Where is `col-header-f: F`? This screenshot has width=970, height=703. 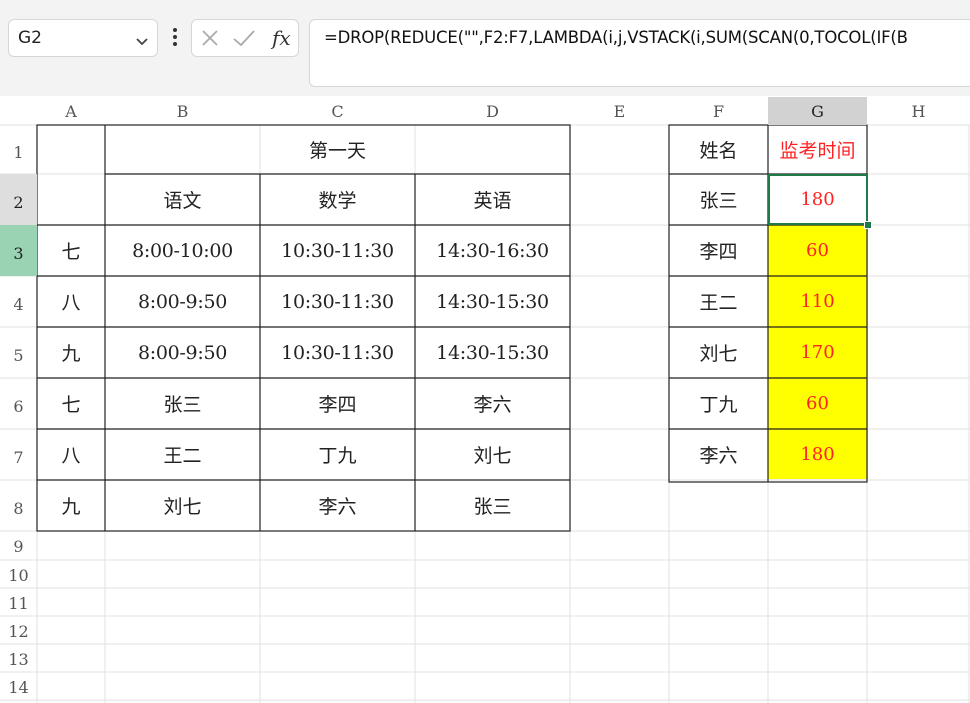
col-header-f: F is located at coordinates (718, 111).